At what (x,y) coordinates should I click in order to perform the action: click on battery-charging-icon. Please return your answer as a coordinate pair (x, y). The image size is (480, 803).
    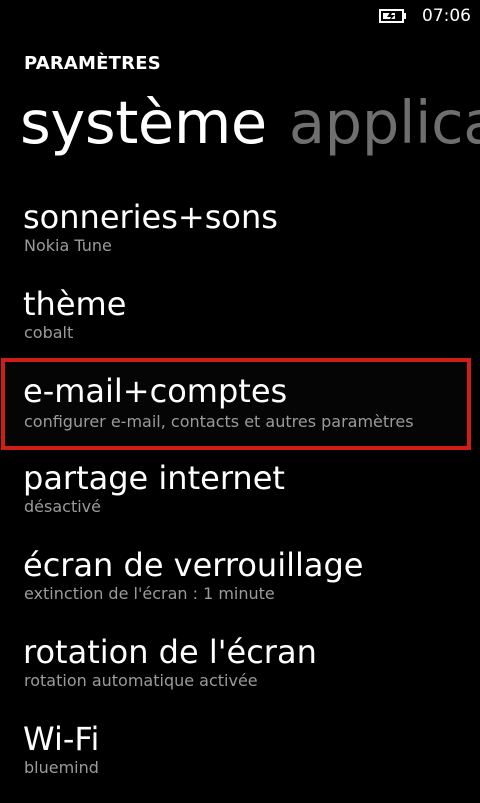
    Looking at the image, I should click on (392, 16).